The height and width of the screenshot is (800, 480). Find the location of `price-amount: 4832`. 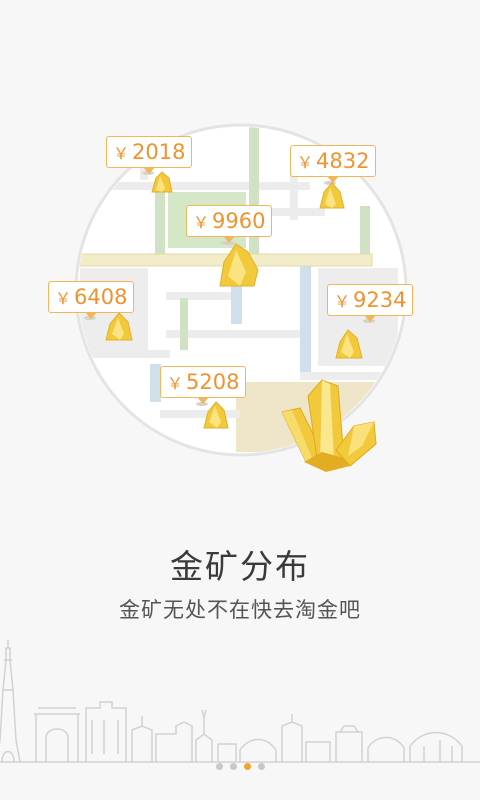

price-amount: 4832 is located at coordinates (343, 161).